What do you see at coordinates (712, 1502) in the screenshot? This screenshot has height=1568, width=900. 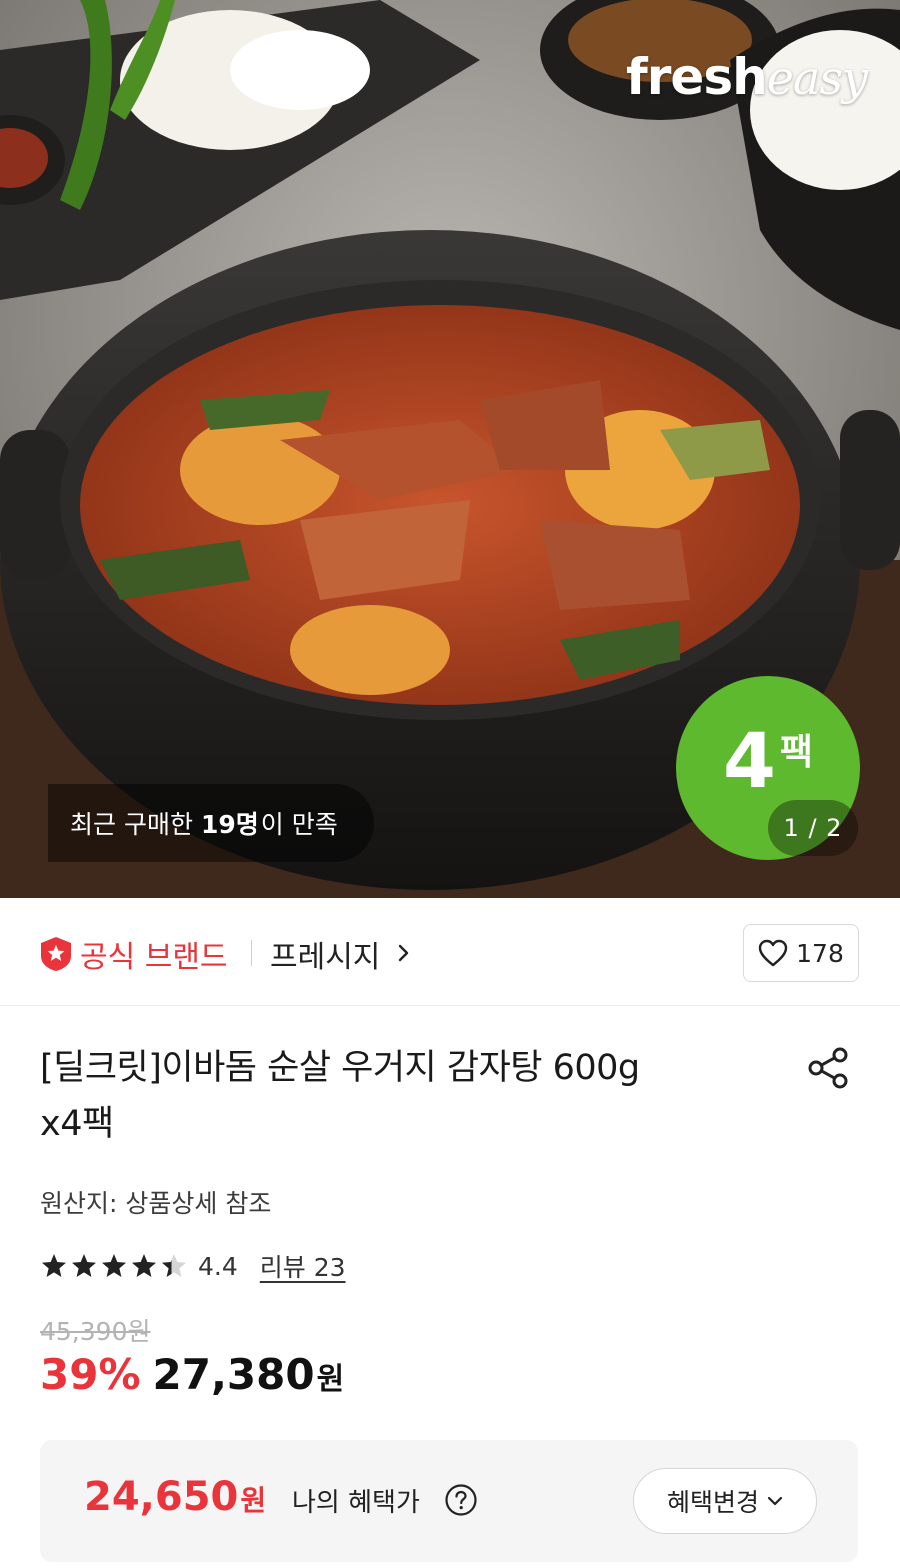 I see `change-benefit-label: 혜택변경` at bounding box center [712, 1502].